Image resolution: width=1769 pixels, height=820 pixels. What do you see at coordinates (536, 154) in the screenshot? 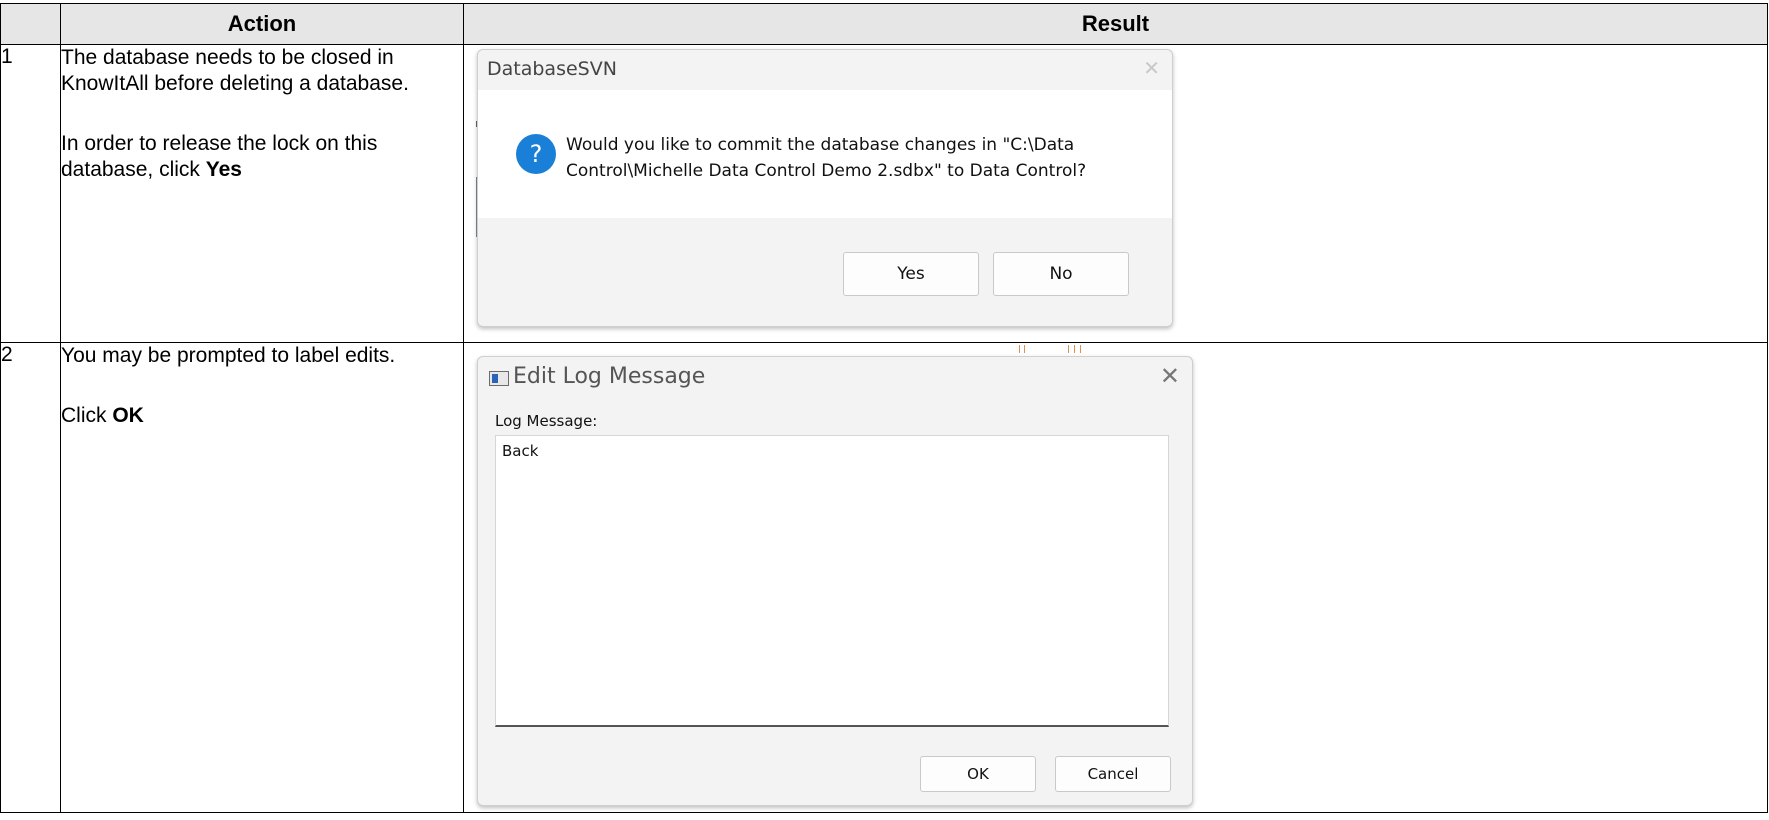
I see `question-icon: ?` at bounding box center [536, 154].